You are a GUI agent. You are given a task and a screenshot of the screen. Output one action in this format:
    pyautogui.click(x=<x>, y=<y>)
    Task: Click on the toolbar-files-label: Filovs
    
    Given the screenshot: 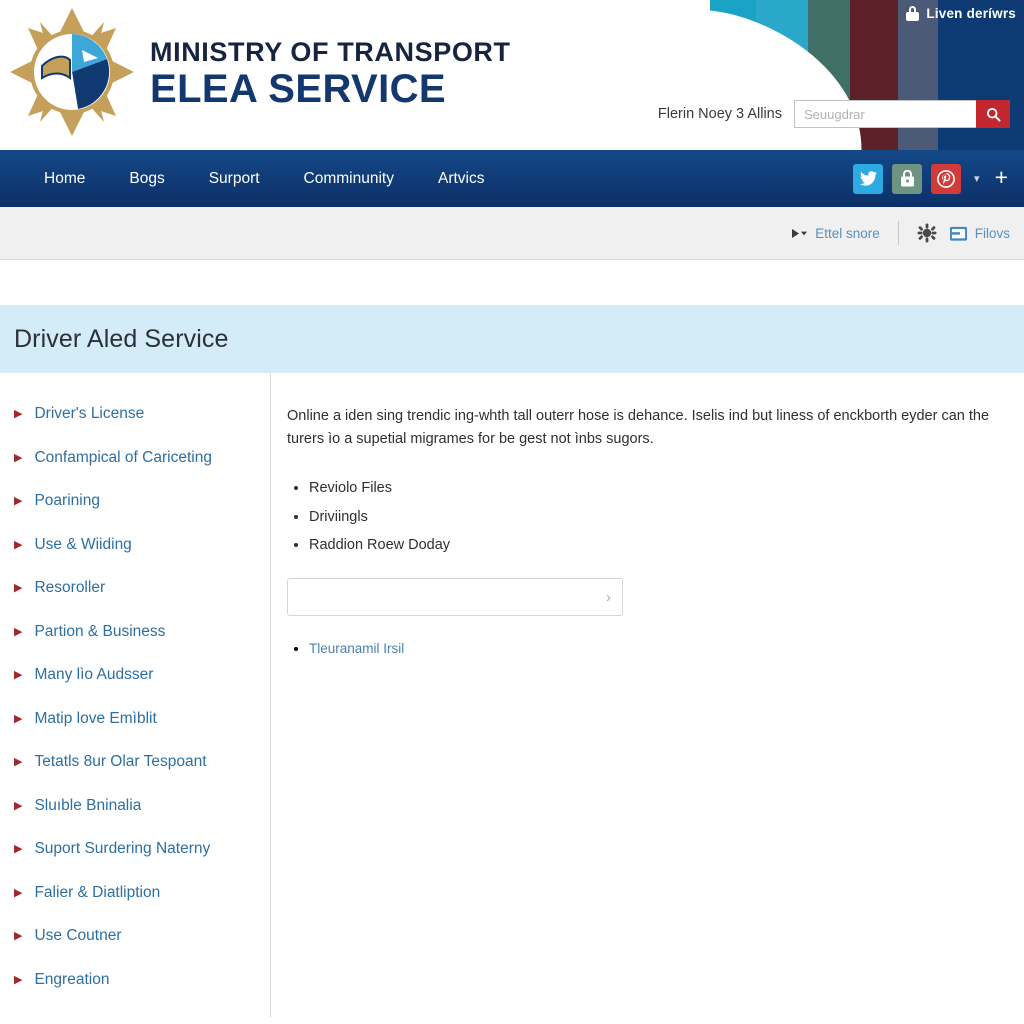 What is the action you would take?
    pyautogui.click(x=992, y=233)
    